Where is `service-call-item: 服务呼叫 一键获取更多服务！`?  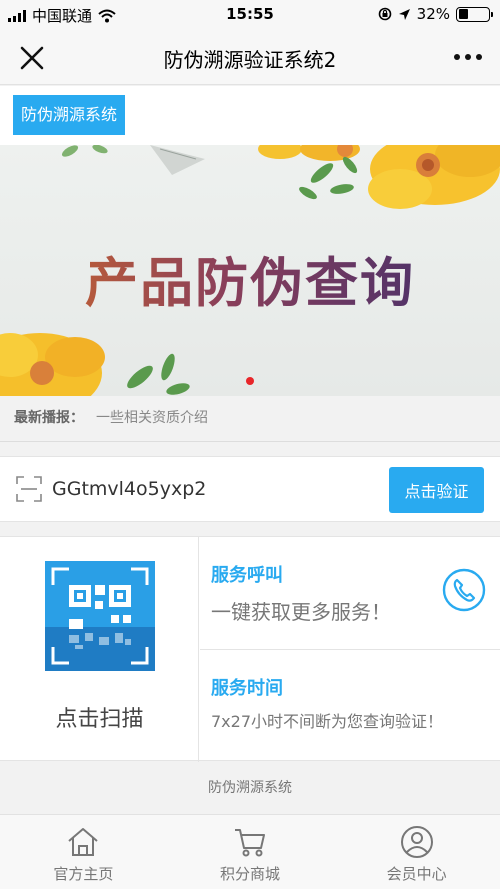
service-call-item: 服务呼叫 一键获取更多服务！ is located at coordinates (350, 593).